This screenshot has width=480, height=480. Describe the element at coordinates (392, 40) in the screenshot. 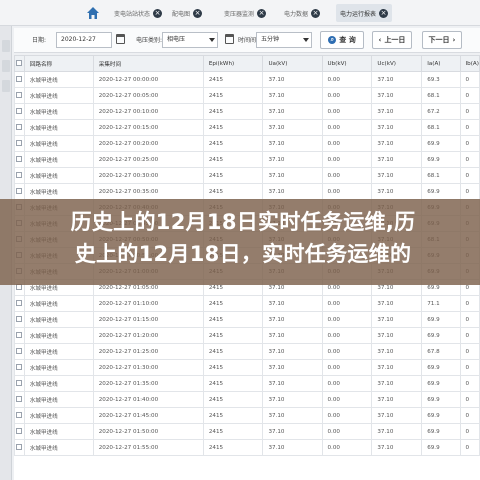

I see `previous-day-button: ‹ 上一日` at that location.